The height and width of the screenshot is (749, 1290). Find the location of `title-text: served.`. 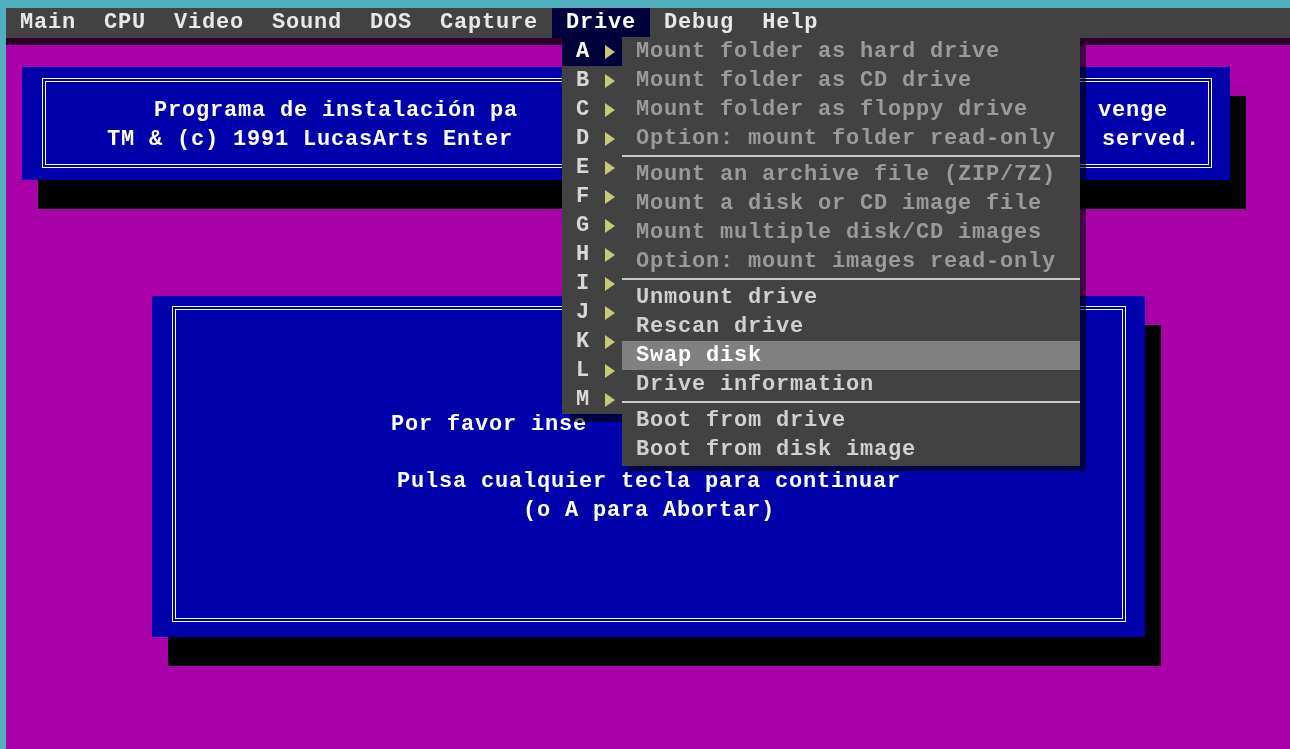

title-text: served. is located at coordinates (1151, 140).